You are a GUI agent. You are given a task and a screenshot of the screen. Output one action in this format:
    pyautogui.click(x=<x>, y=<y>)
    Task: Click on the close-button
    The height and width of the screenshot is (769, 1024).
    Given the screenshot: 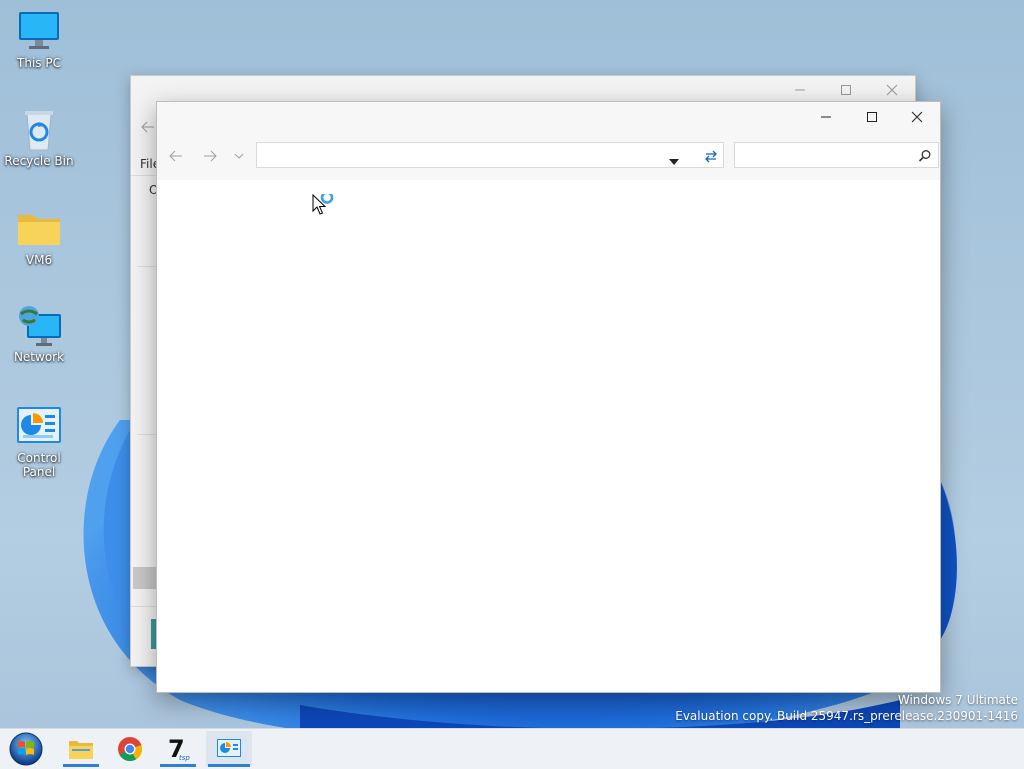 What is the action you would take?
    pyautogui.click(x=917, y=117)
    